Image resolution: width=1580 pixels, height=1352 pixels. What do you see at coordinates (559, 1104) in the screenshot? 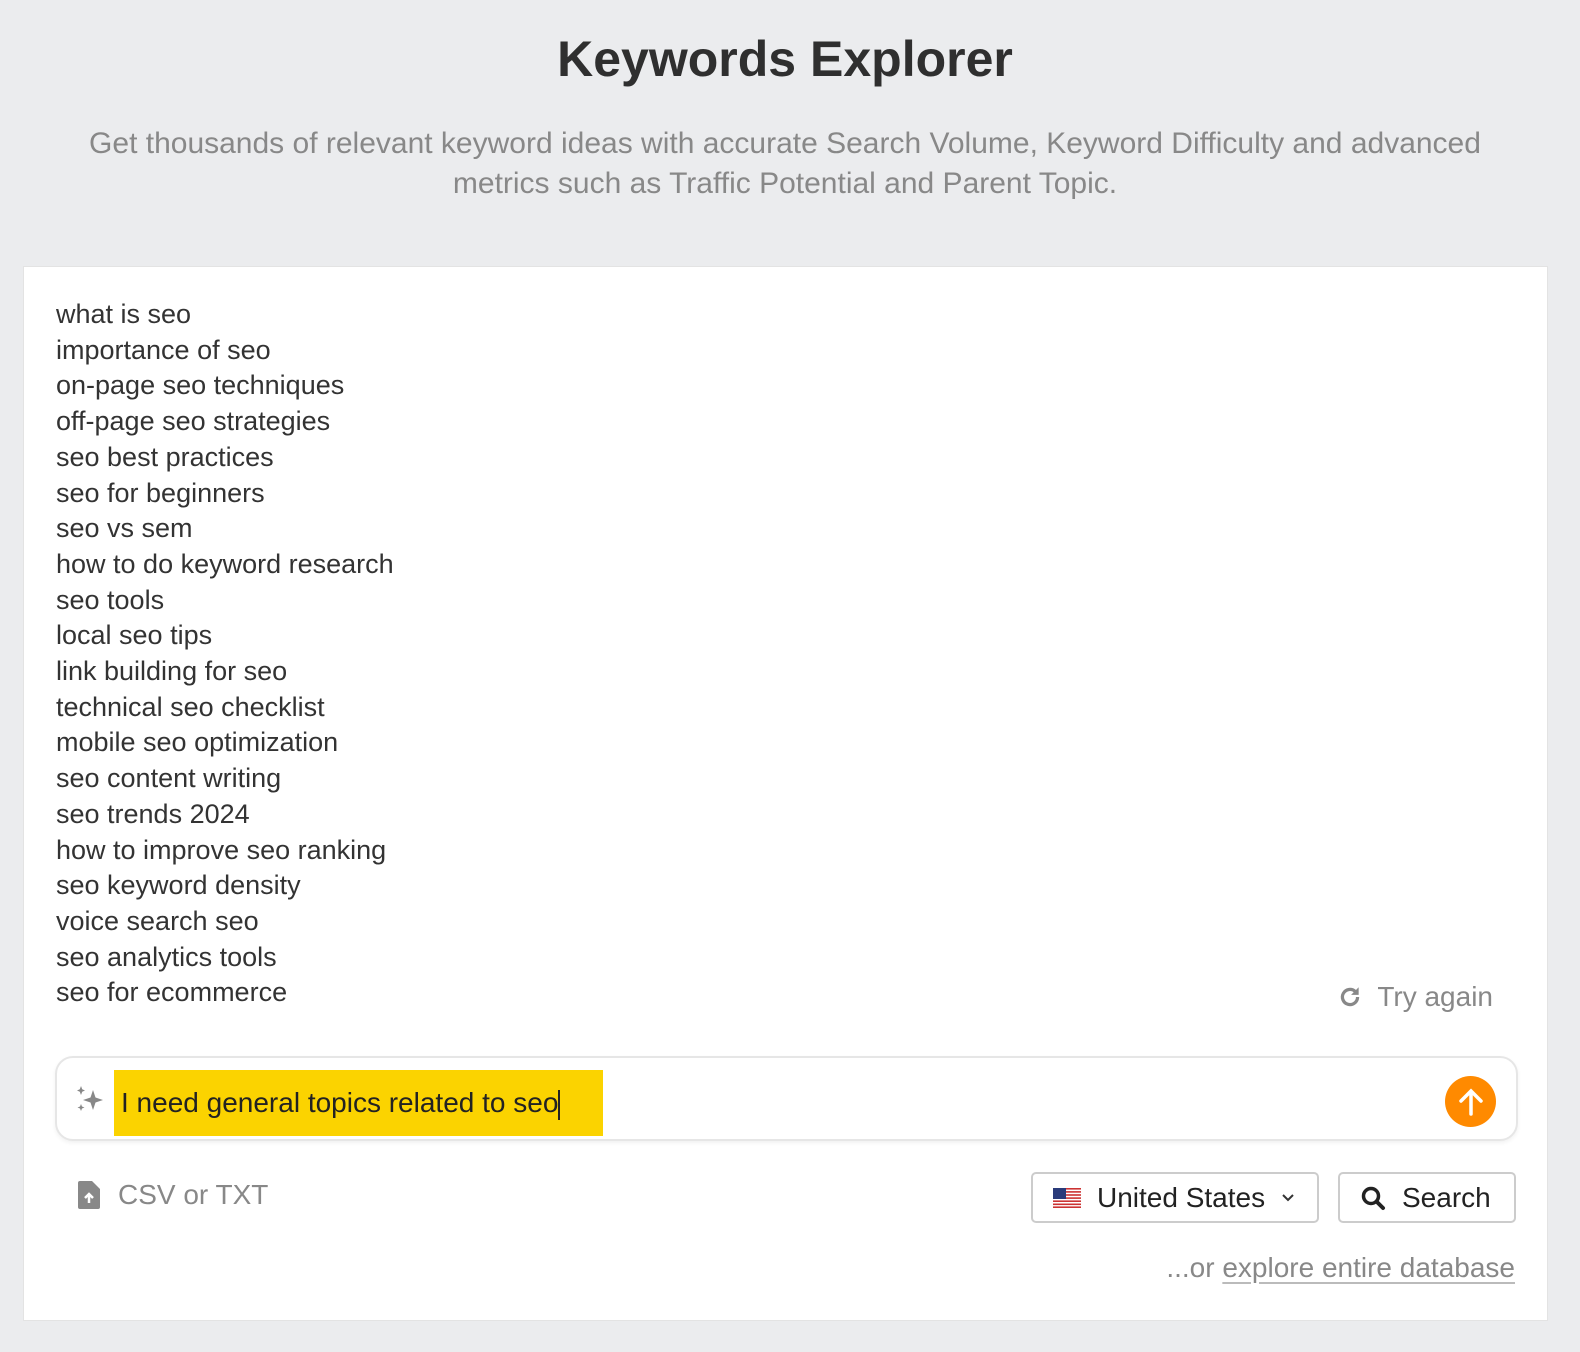
I see `text-caret` at bounding box center [559, 1104].